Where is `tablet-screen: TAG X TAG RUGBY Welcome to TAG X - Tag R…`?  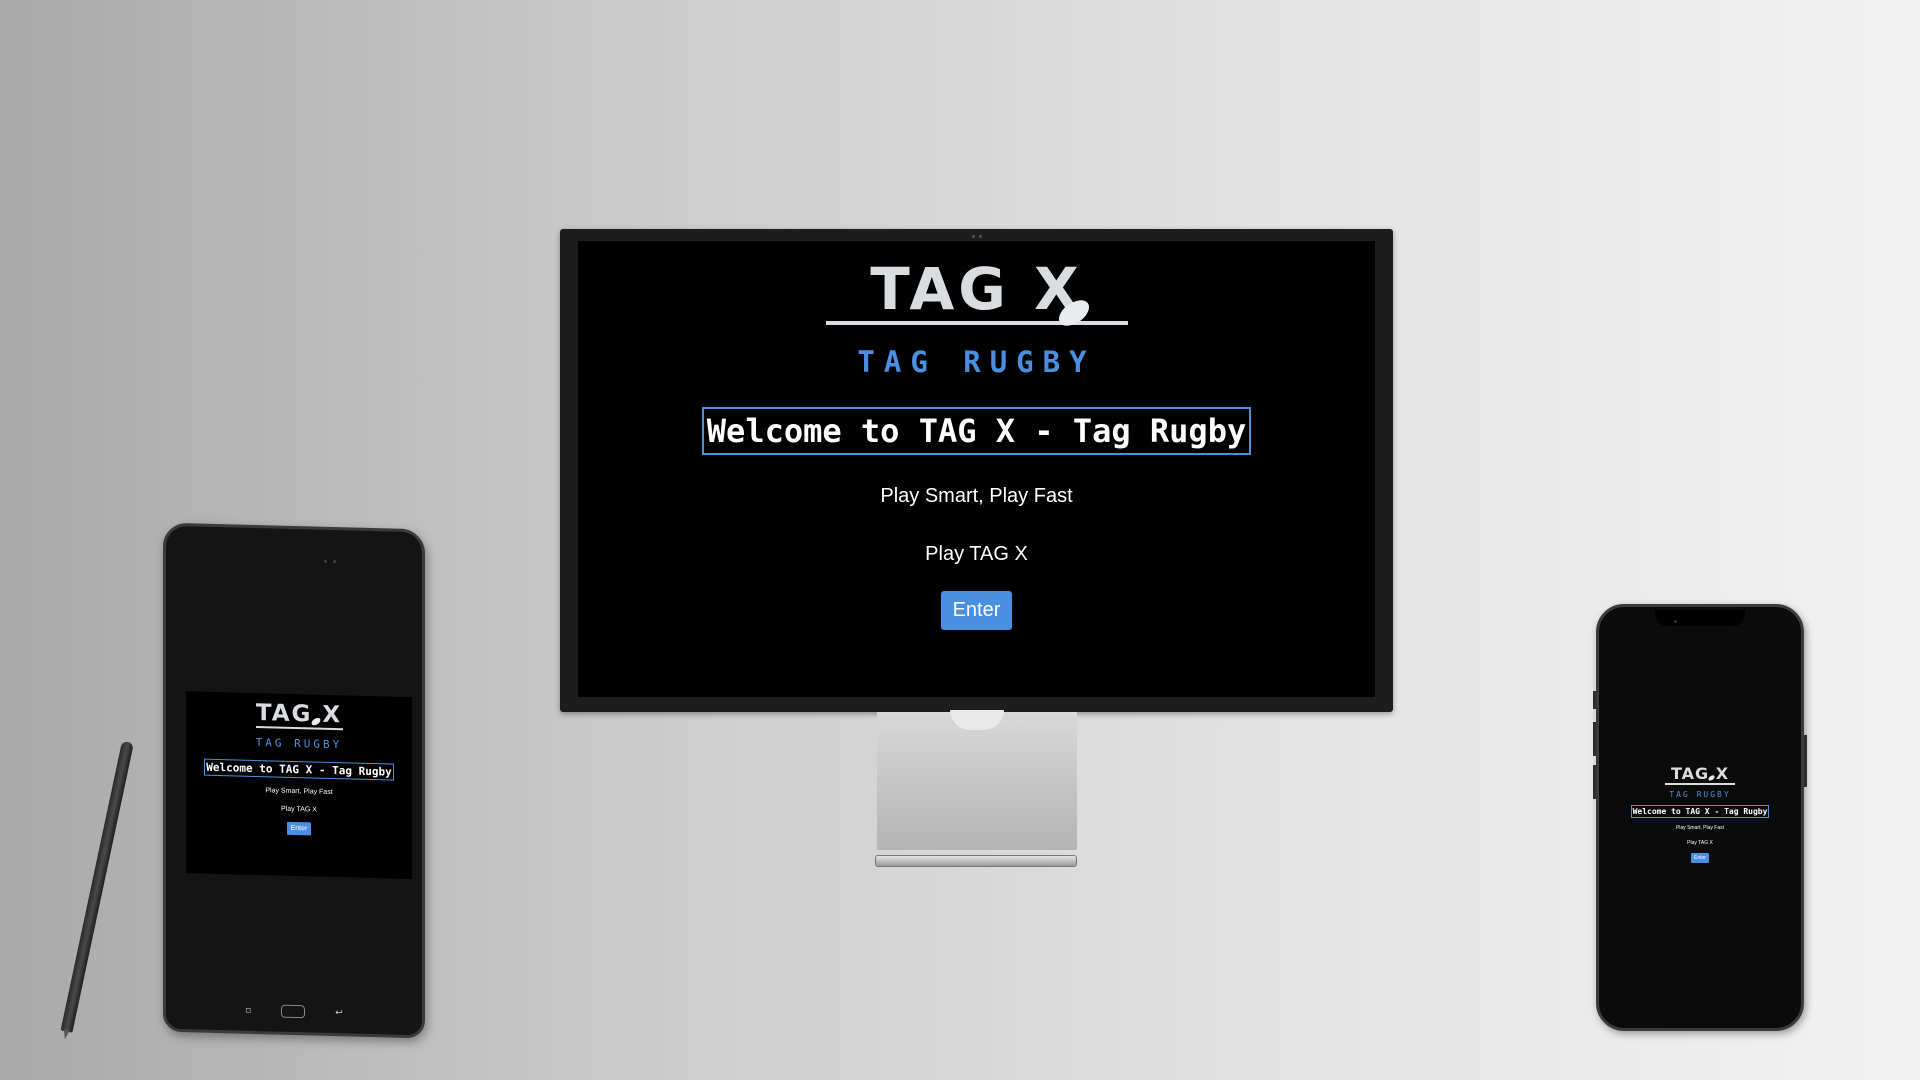
tablet-screen: TAG X TAG RUGBY Welcome to TAG X - Tag R… is located at coordinates (299, 785).